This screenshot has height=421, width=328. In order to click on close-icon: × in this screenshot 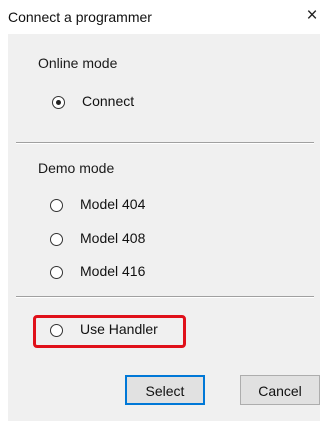, I will do `click(312, 16)`.